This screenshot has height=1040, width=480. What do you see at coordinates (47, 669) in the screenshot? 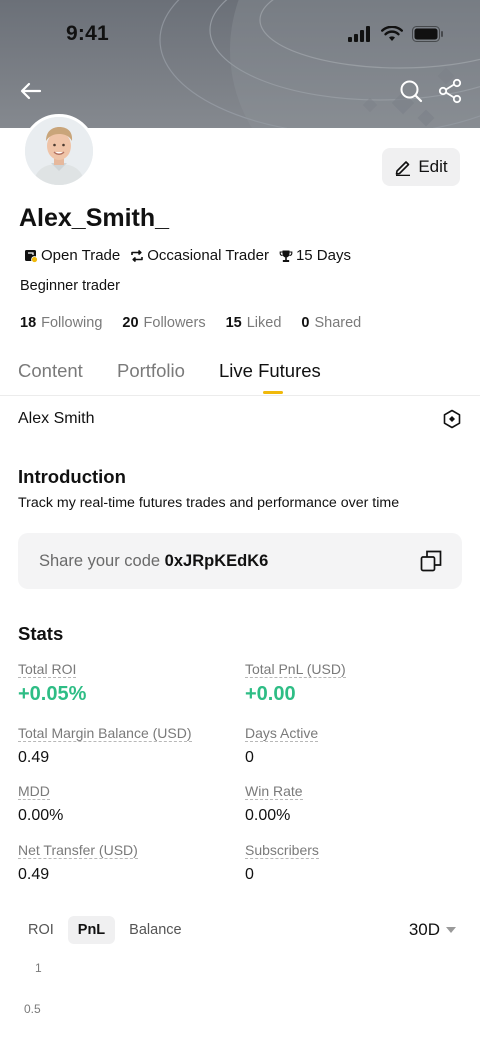
I see `stat-label: Total ROI` at bounding box center [47, 669].